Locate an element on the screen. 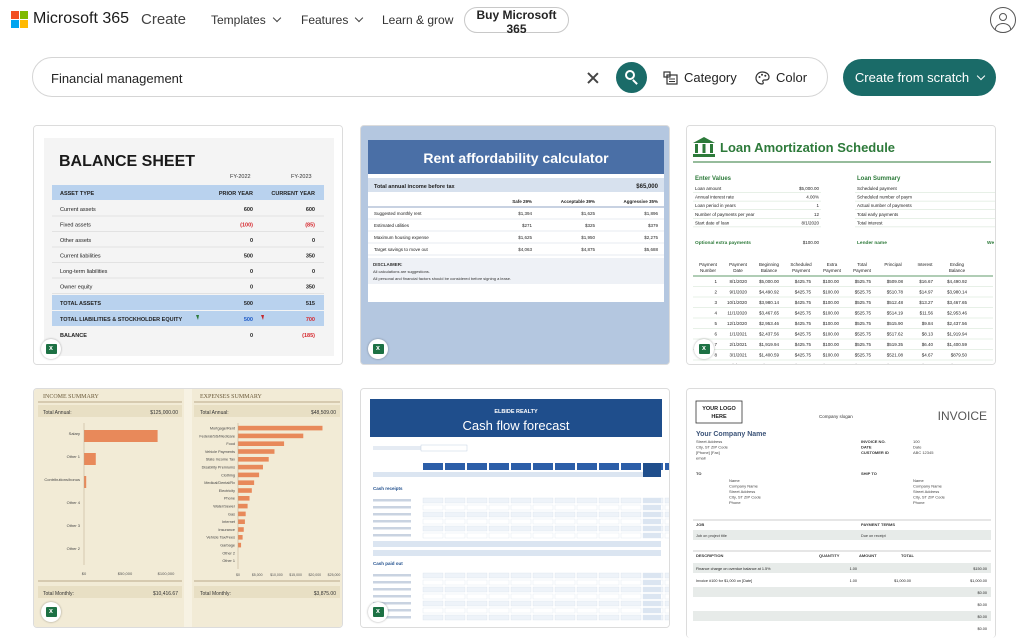 This screenshot has height=638, width=1024. total-liab-prior: 500 is located at coordinates (248, 320).